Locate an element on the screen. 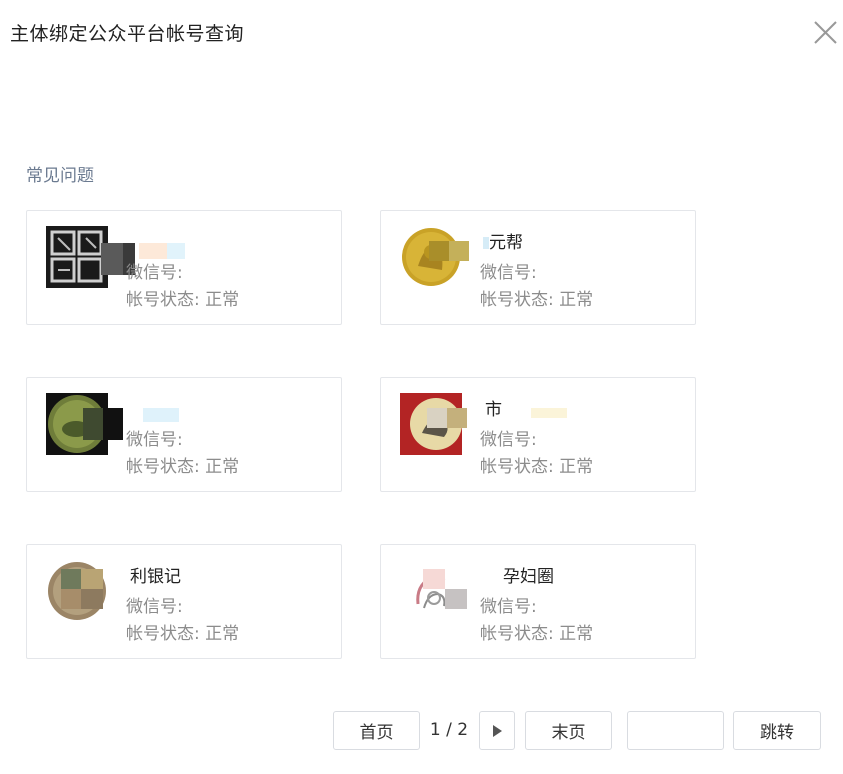 Image resolution: width=843 pixels, height=774 pixels. next-page-button is located at coordinates (497, 730).